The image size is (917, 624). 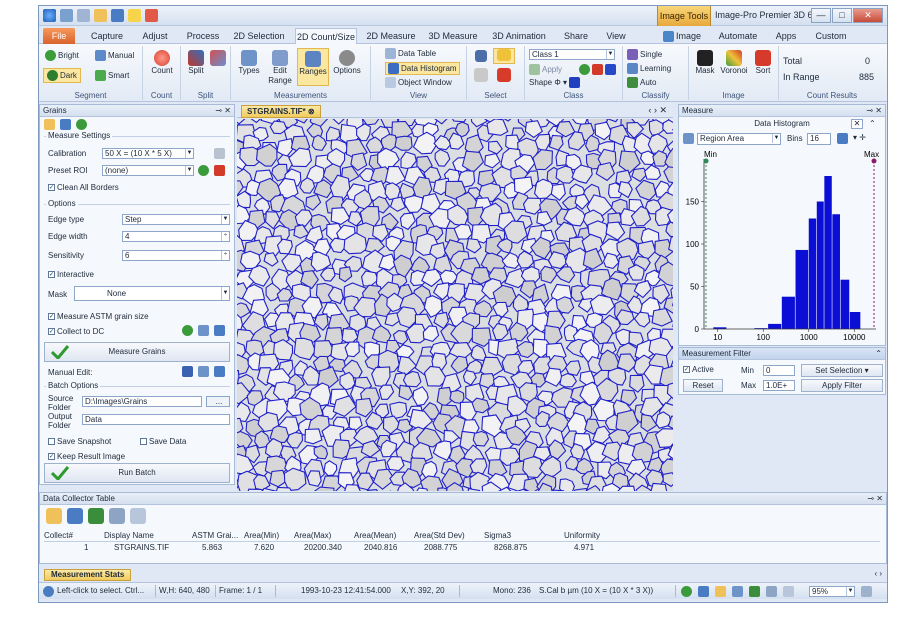 What do you see at coordinates (203, 153) in the screenshot?
I see `calibration-apply-icon` at bounding box center [203, 153].